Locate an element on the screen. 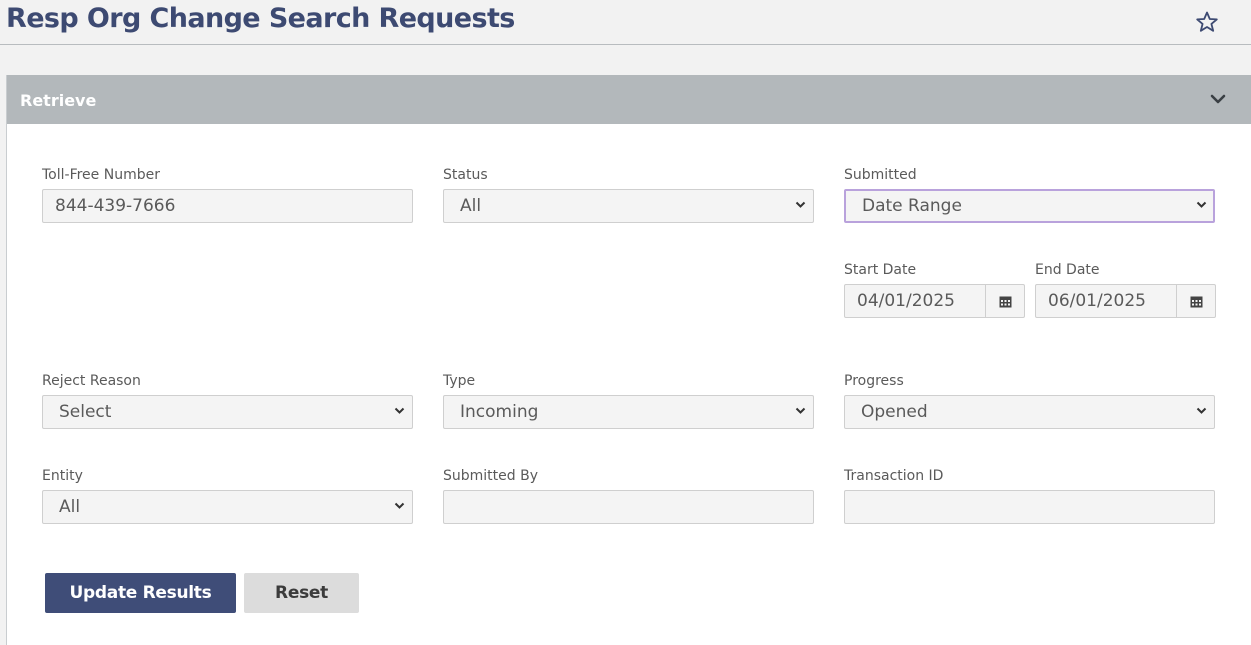 The image size is (1251, 645). page-title: Resp Org Change Search Requests is located at coordinates (260, 18).